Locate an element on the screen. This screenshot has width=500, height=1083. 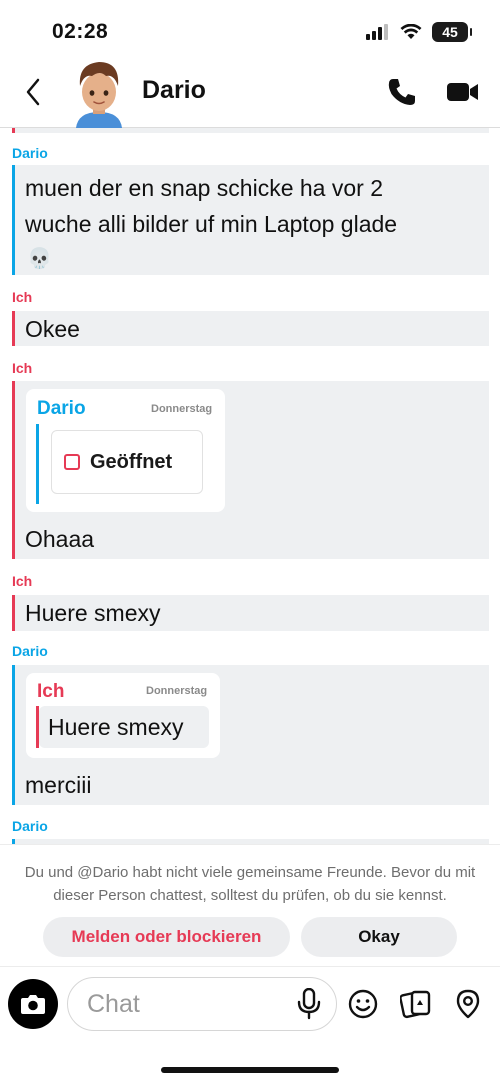
quoted-text-box: Huere smexy is located at coordinates (124, 727).